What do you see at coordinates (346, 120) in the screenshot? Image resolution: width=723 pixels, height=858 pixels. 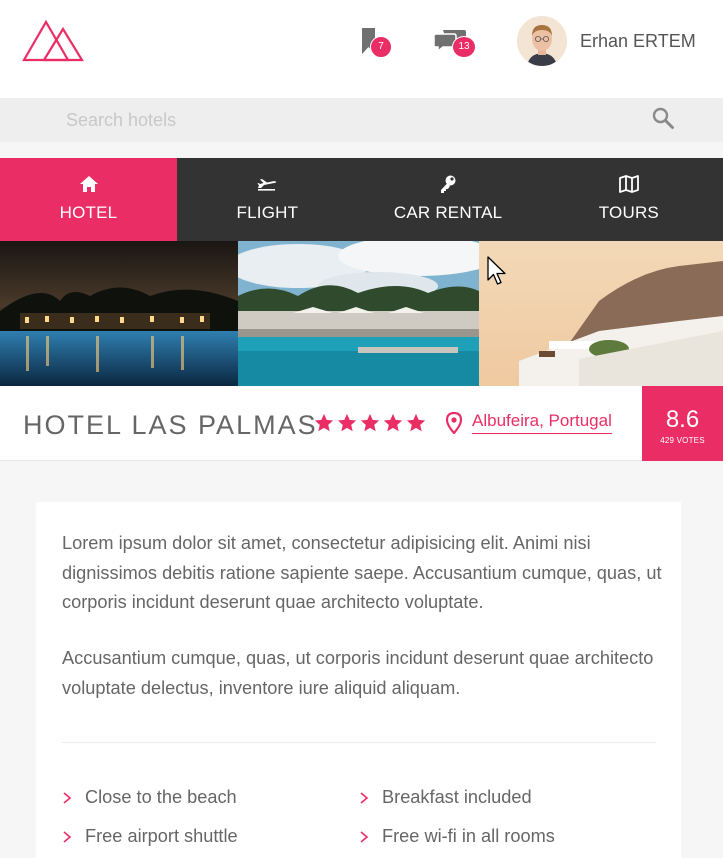 I see `search-input` at bounding box center [346, 120].